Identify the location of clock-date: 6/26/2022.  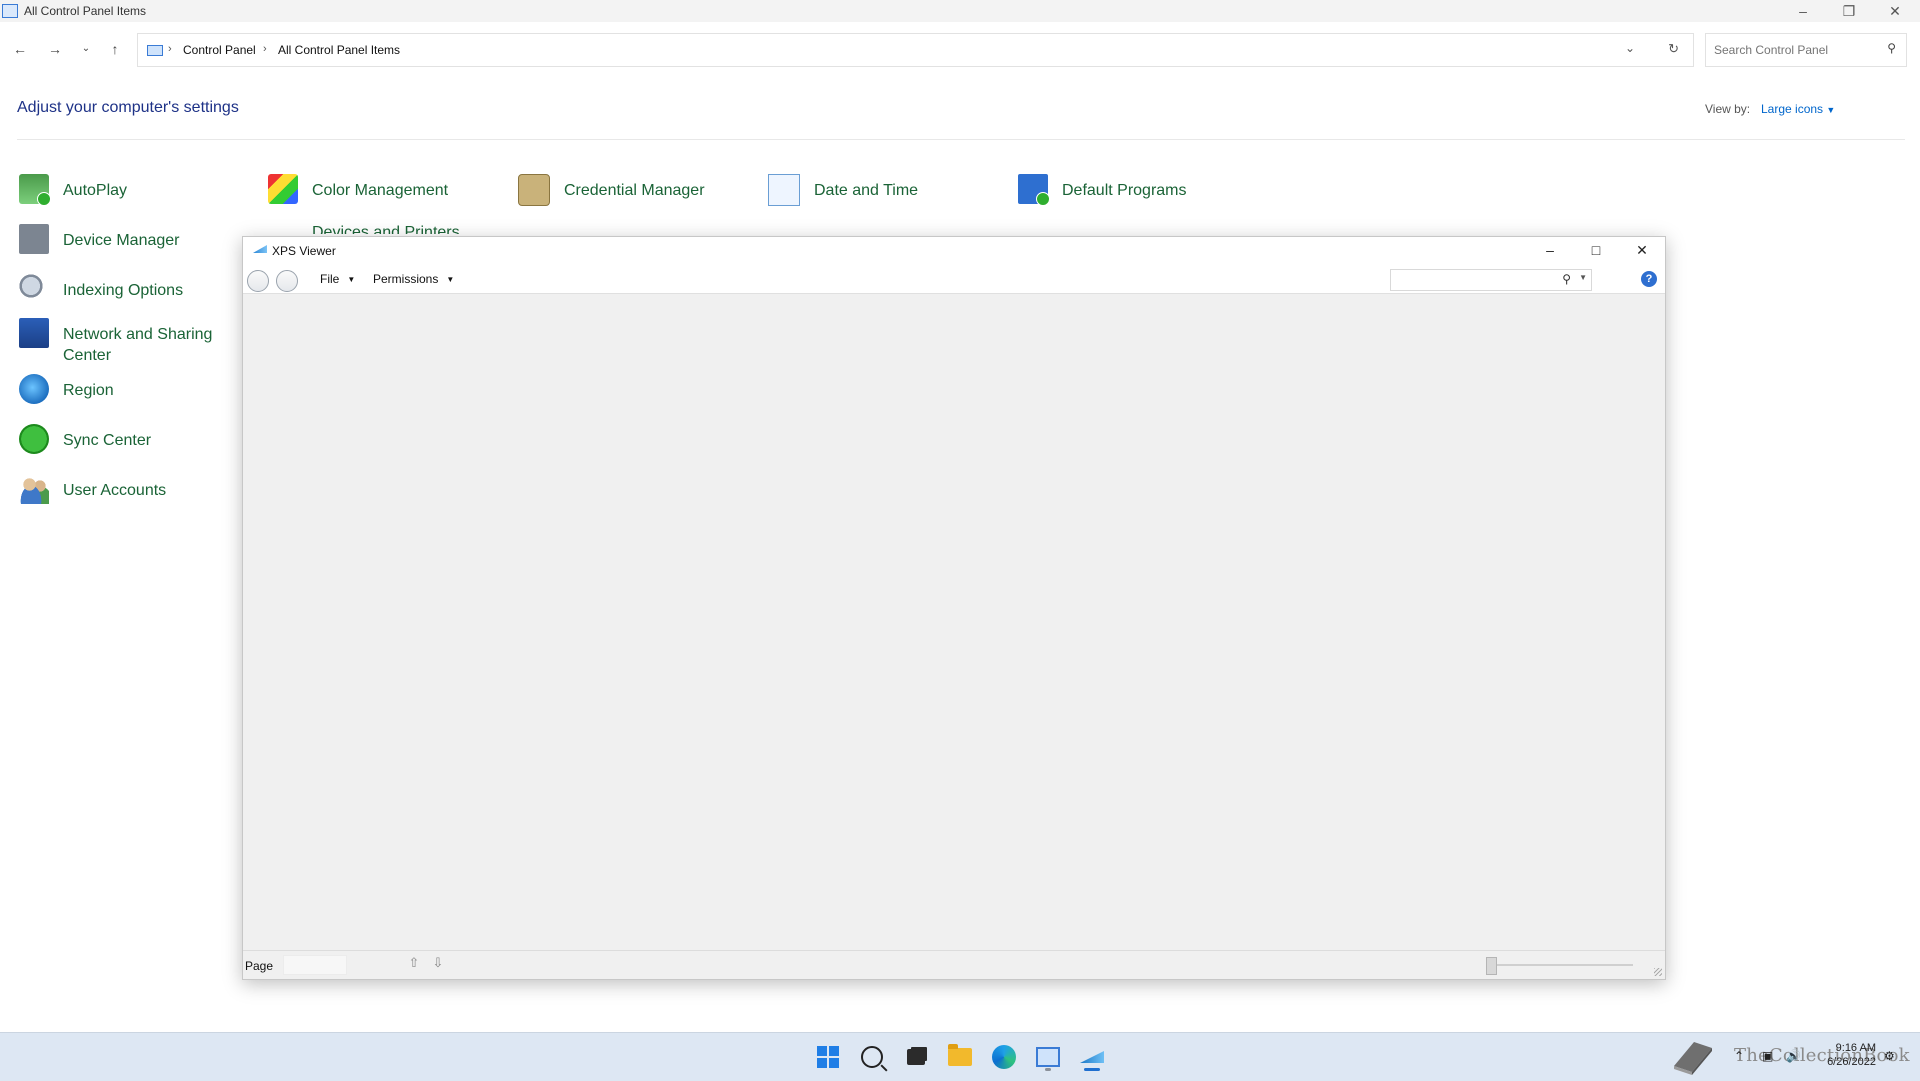
(1851, 1062).